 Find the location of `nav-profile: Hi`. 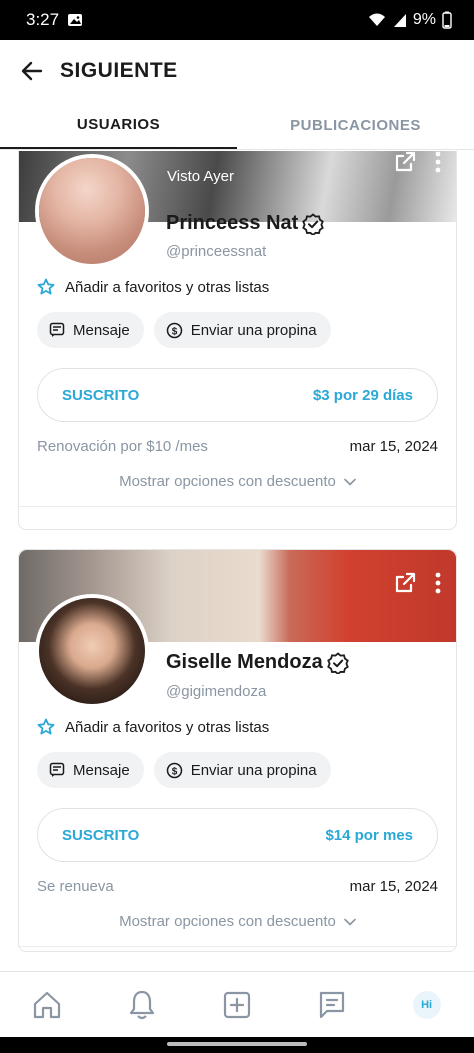

nav-profile: Hi is located at coordinates (427, 1005).